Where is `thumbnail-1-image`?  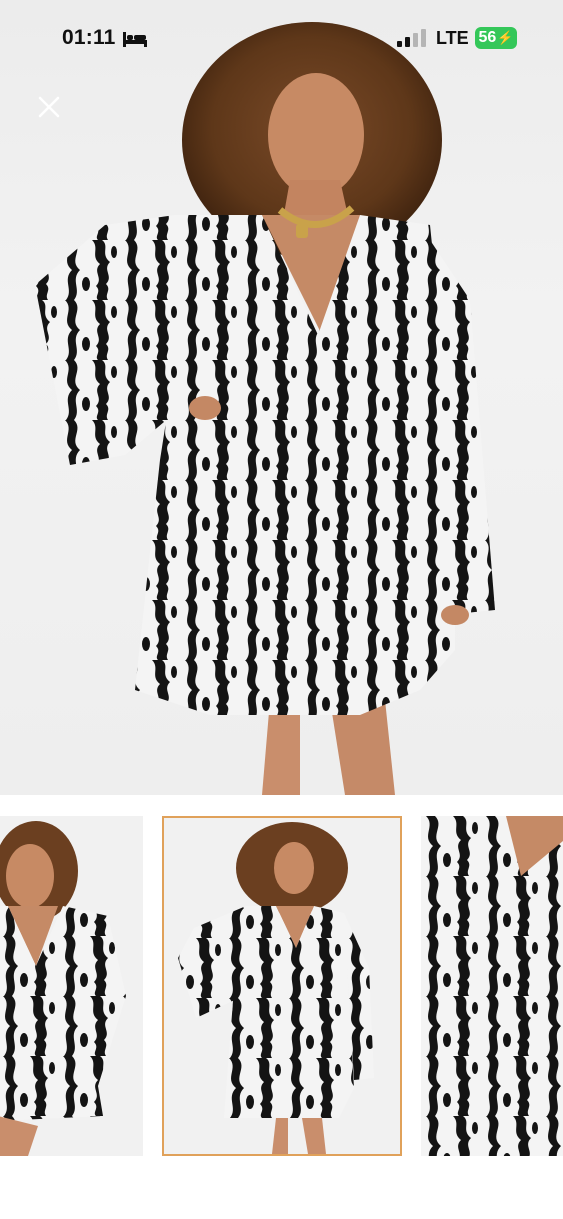 thumbnail-1-image is located at coordinates (71, 986).